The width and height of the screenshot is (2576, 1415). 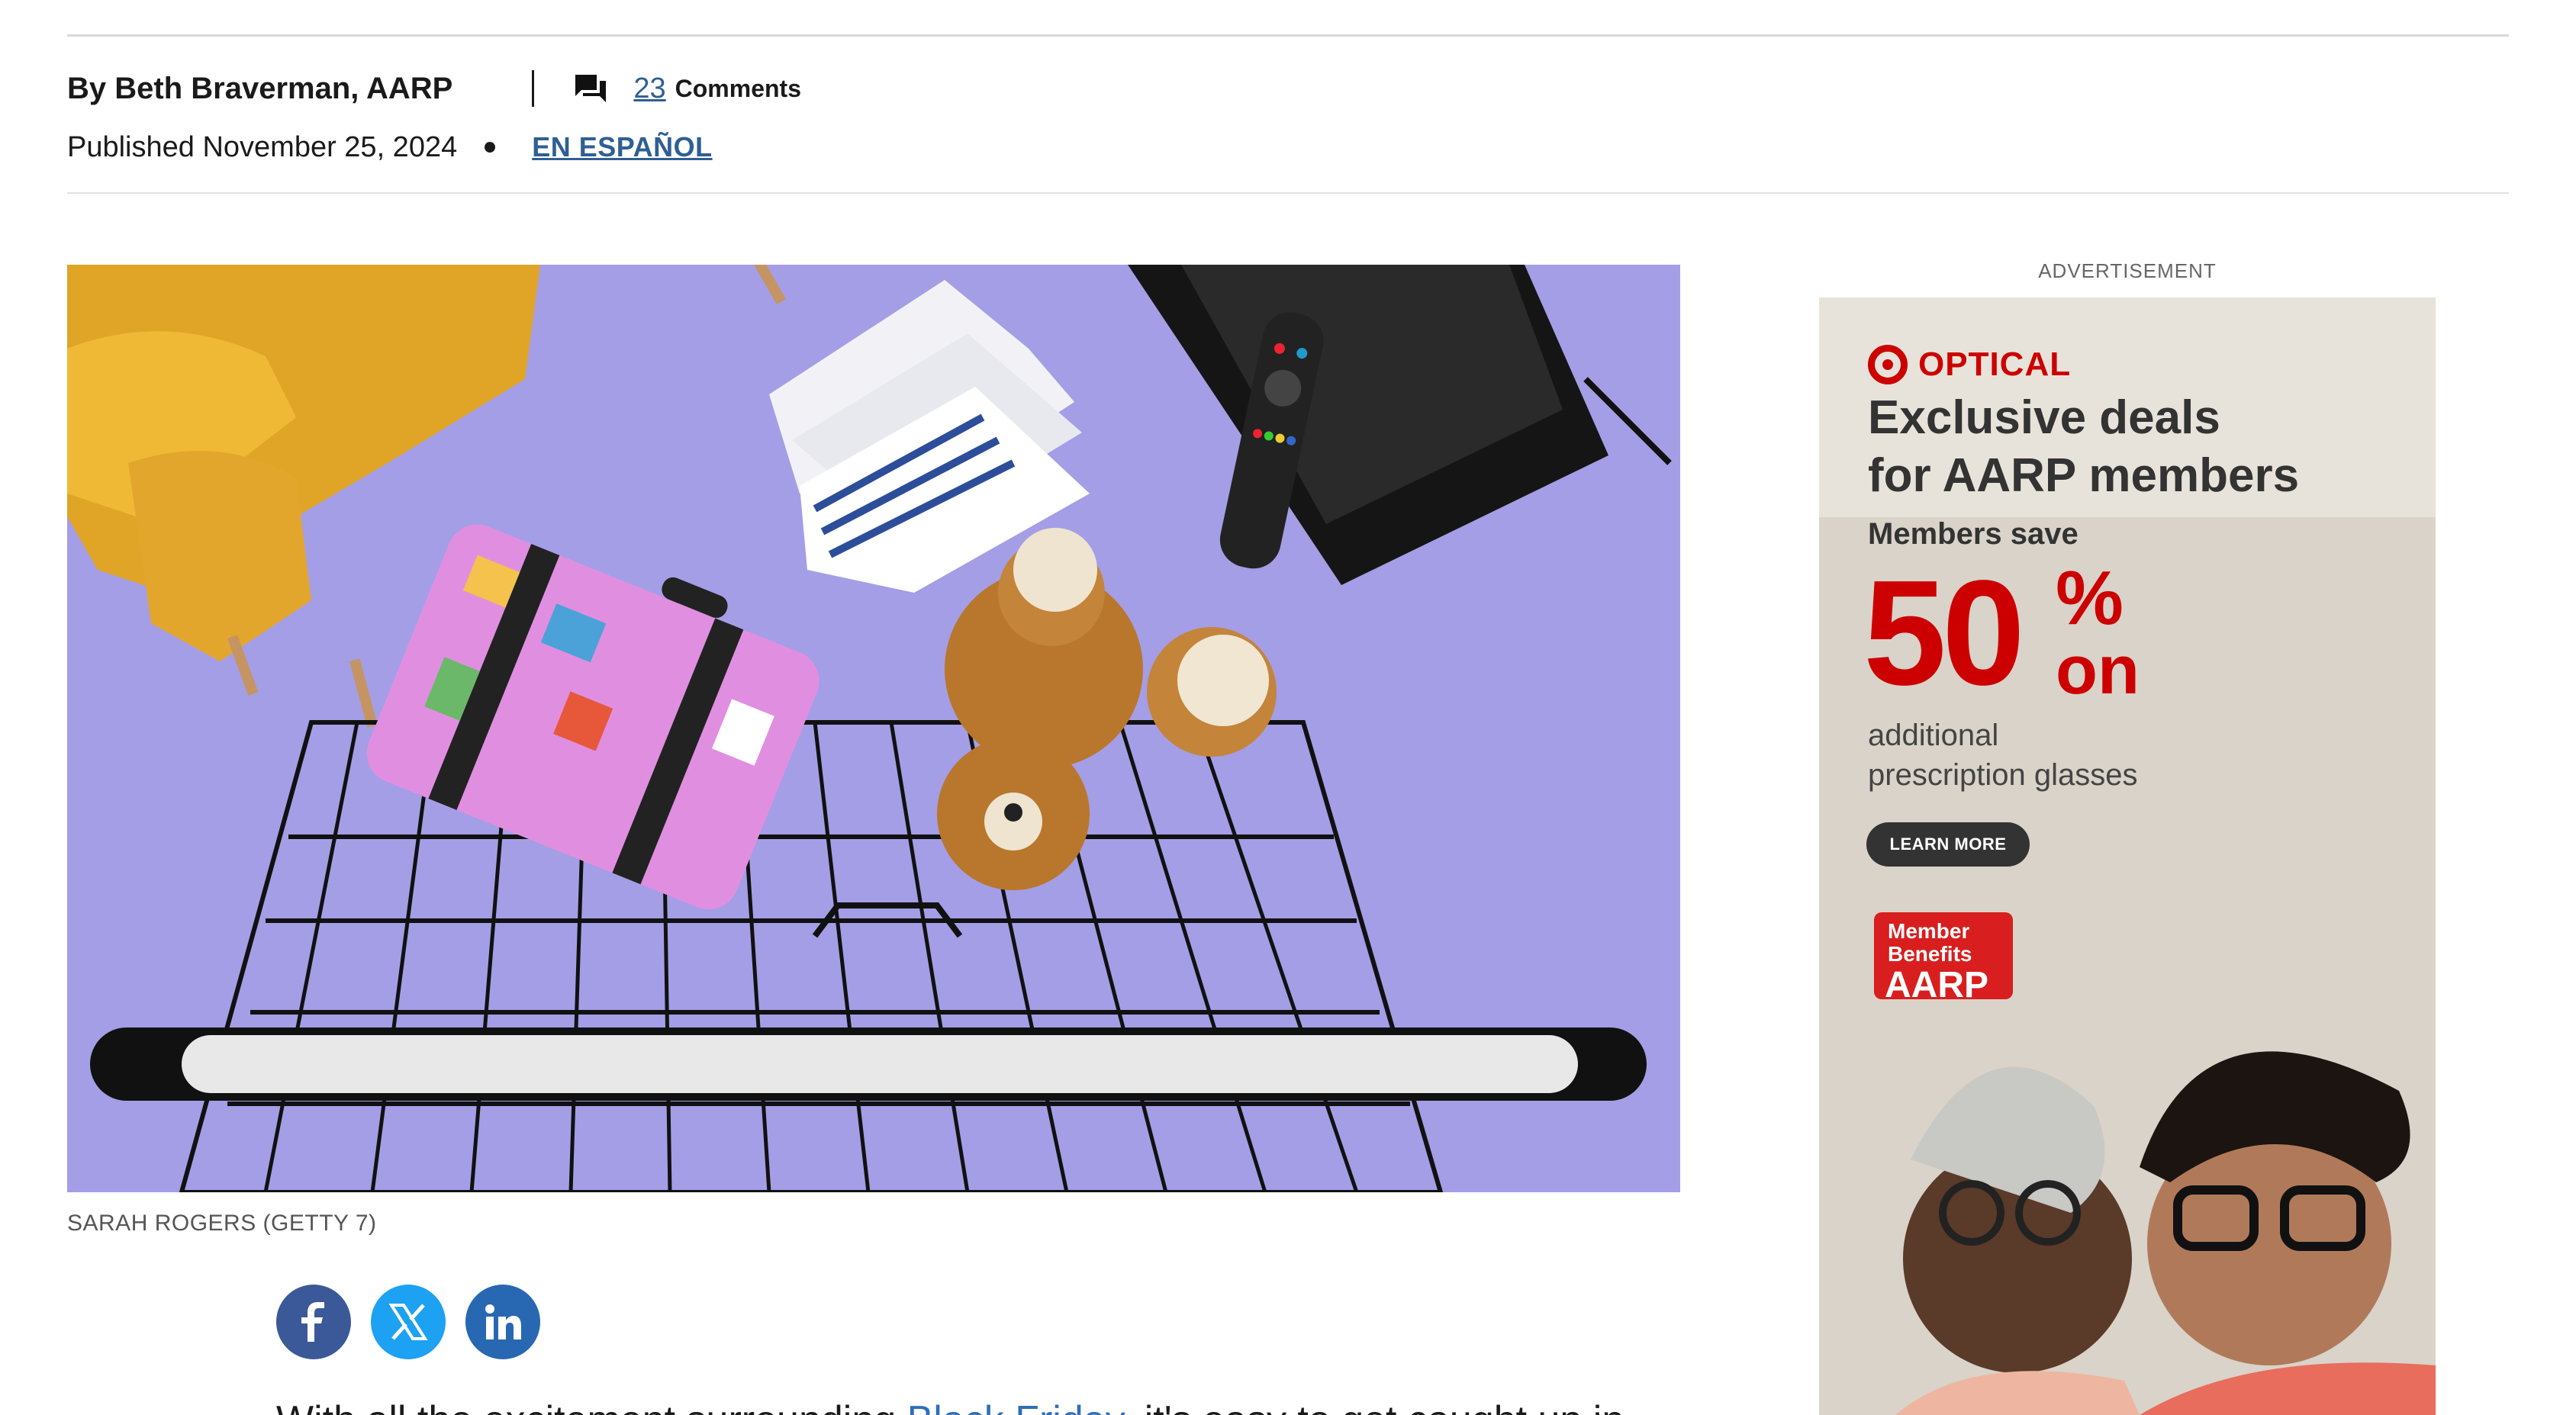 I want to click on comments-label: Comments, so click(x=738, y=89).